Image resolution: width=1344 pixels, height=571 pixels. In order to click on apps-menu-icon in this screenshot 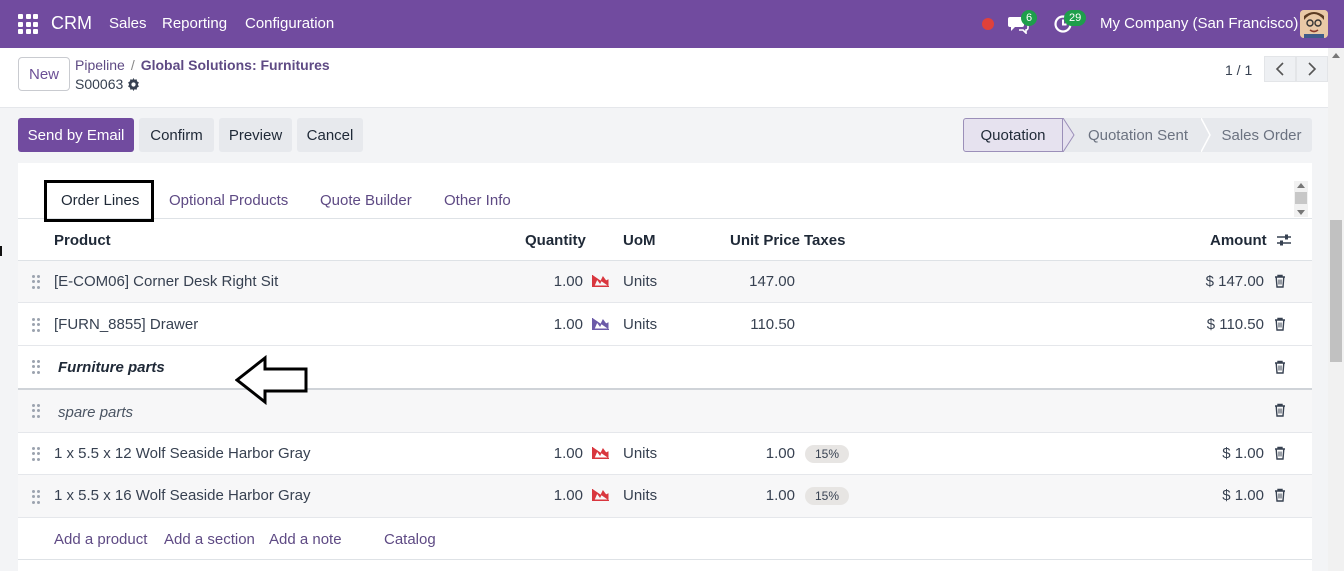, I will do `click(28, 24)`.